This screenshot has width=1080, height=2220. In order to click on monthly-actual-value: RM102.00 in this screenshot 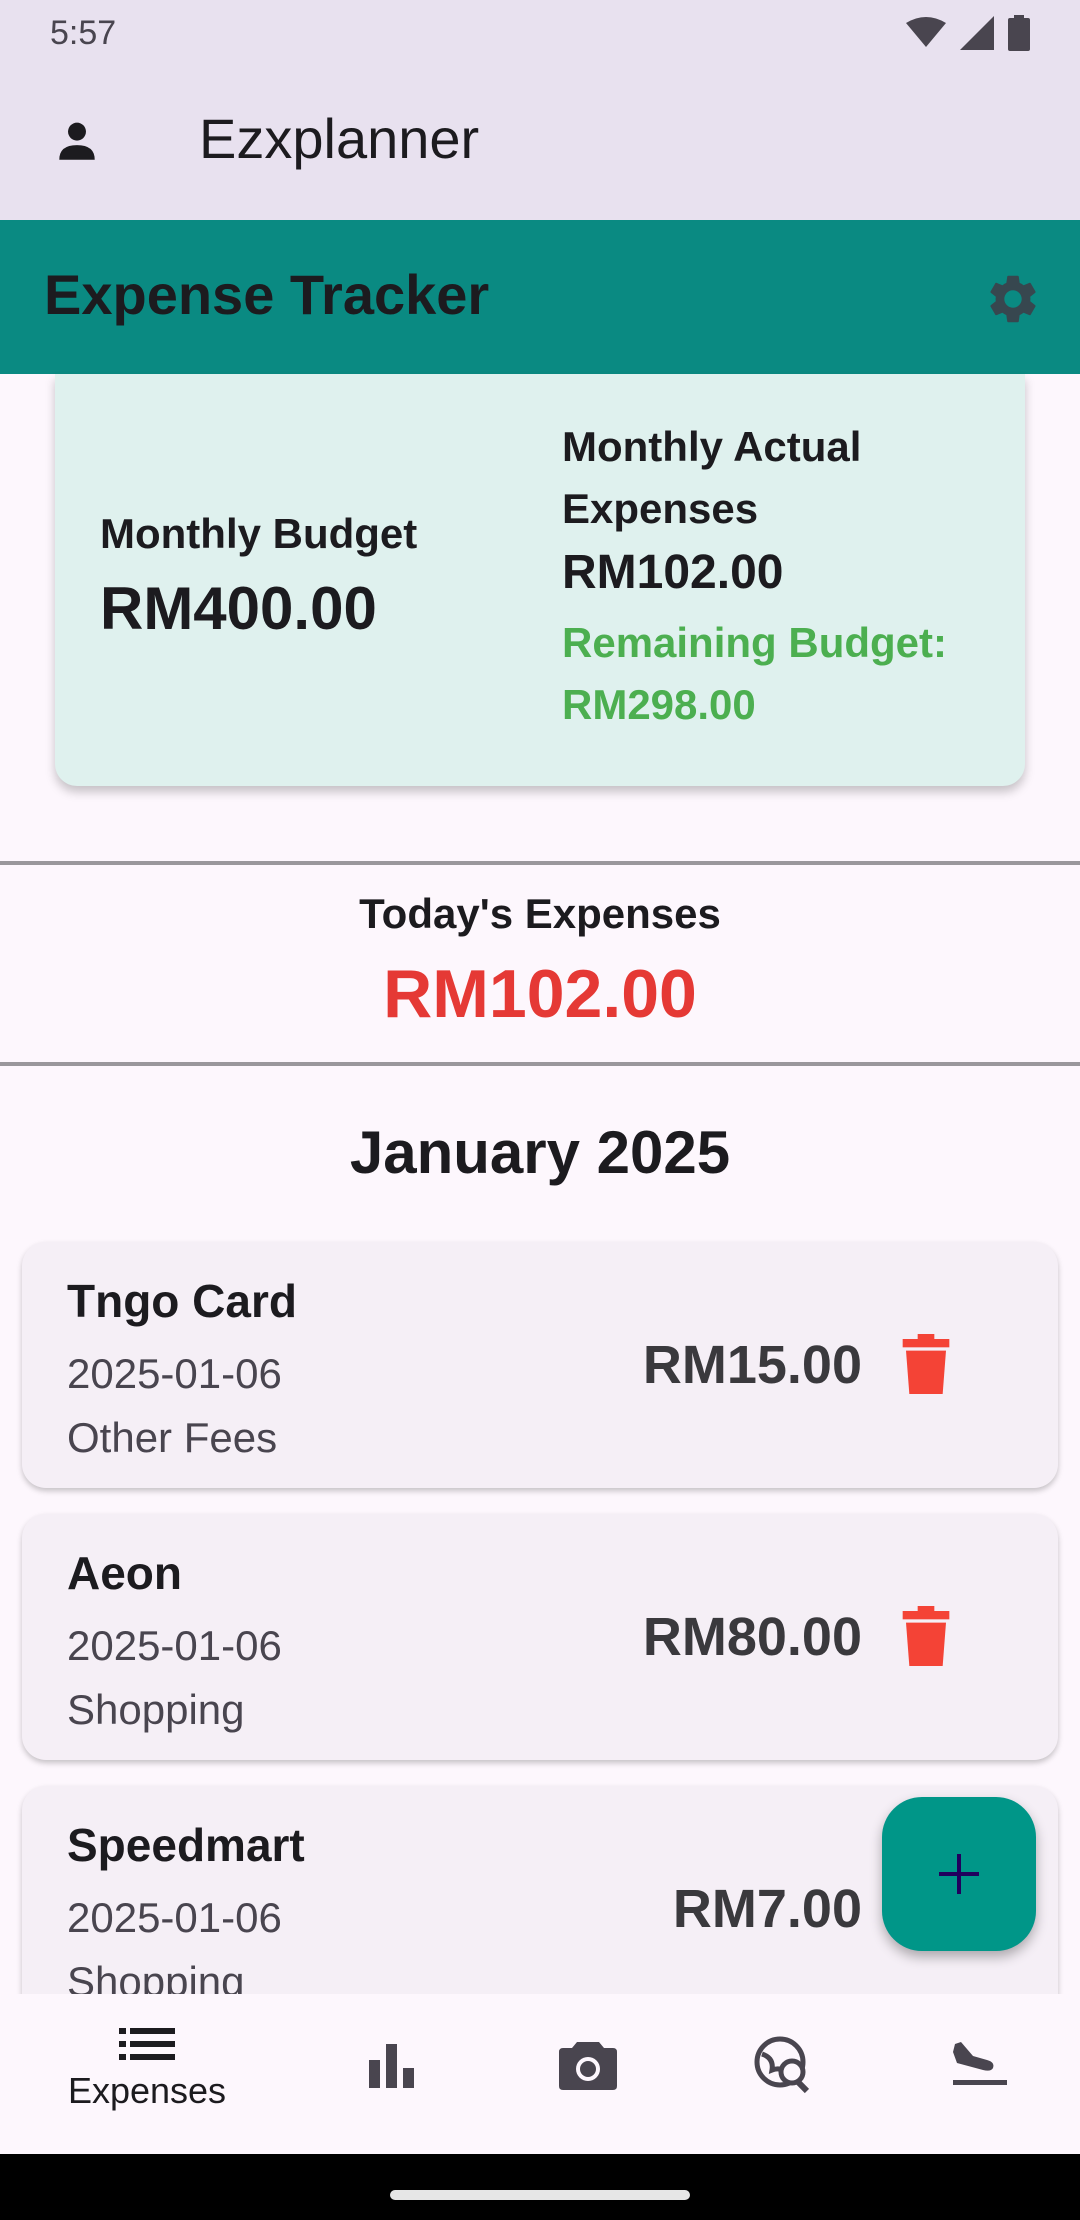, I will do `click(673, 572)`.